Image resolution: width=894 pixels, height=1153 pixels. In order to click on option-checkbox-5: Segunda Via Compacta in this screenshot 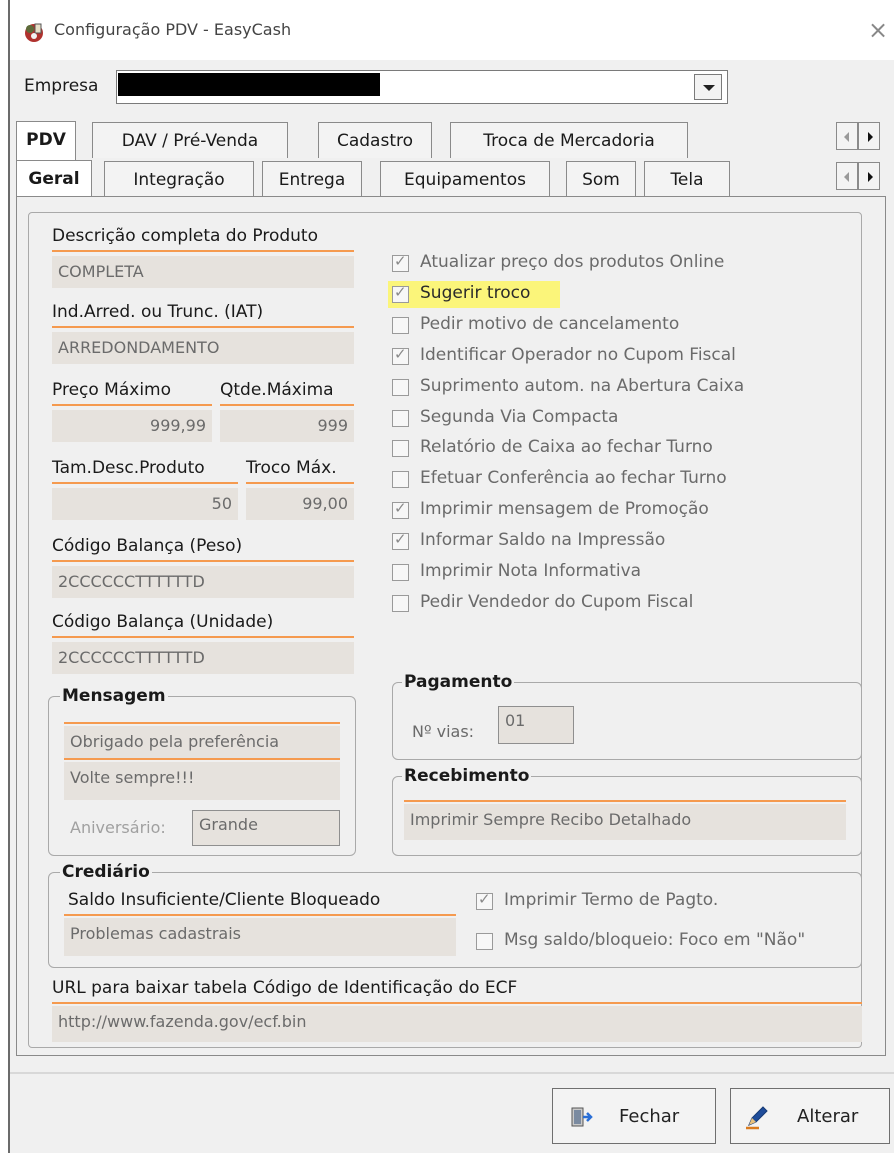, I will do `click(592, 419)`.